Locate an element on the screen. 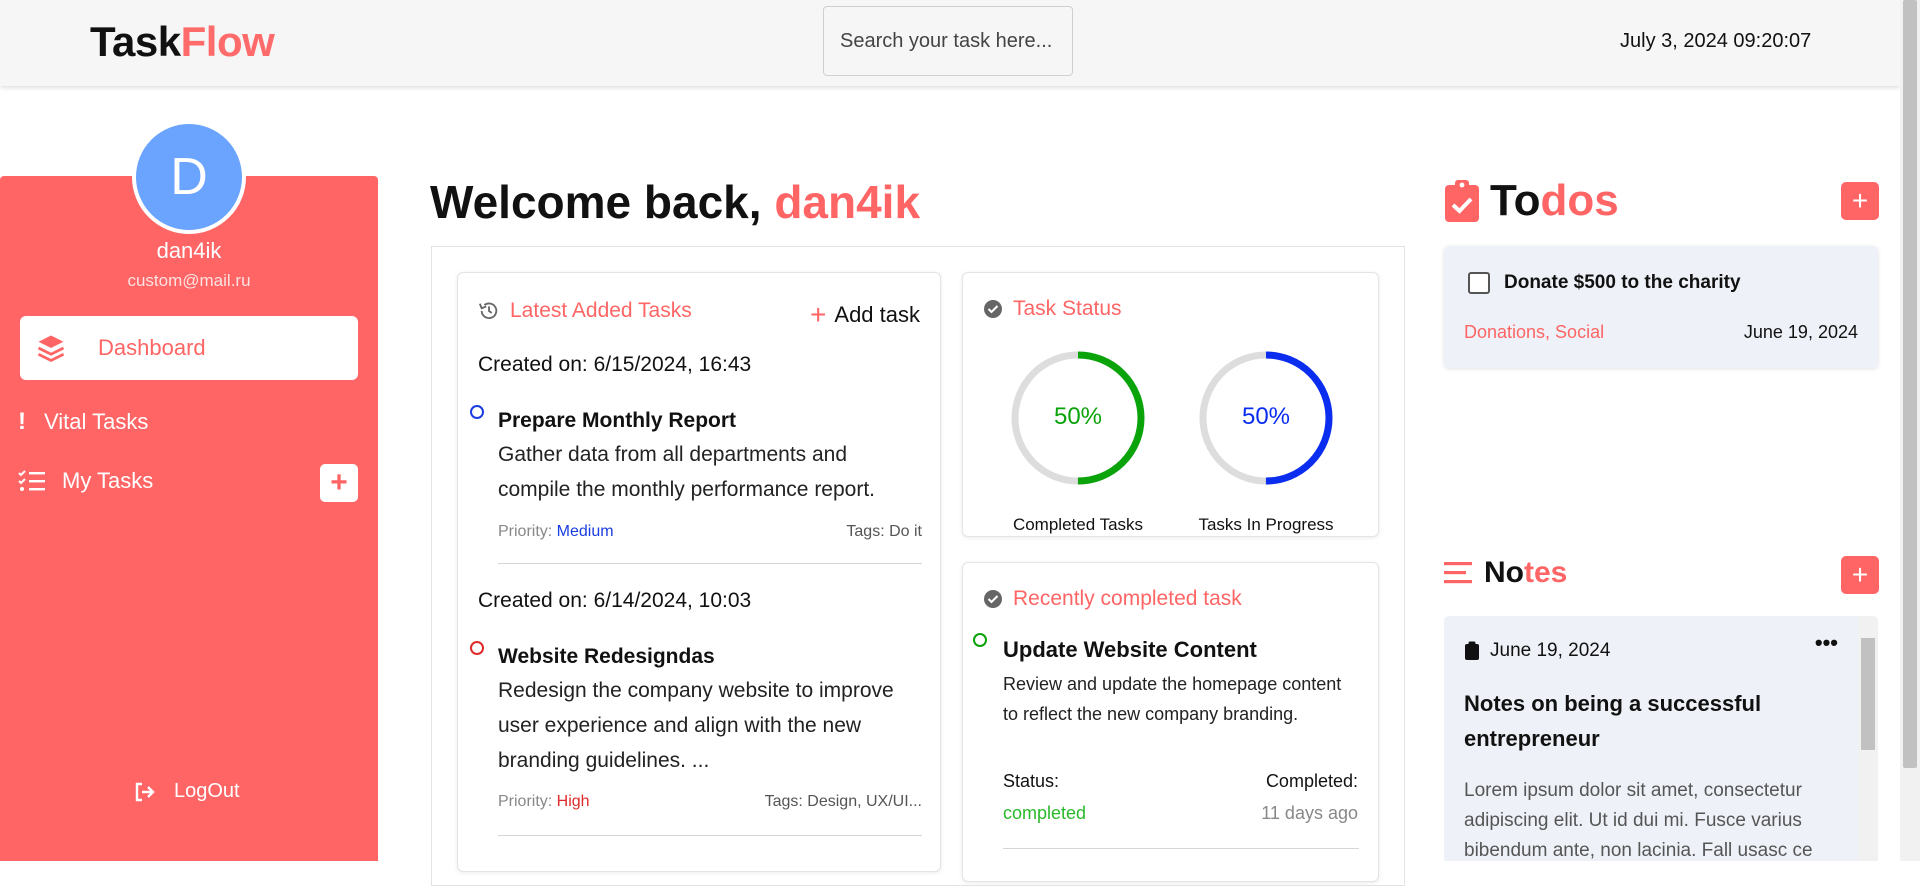 The image size is (1920, 886). completed-label: Completed: is located at coordinates (1311, 781).